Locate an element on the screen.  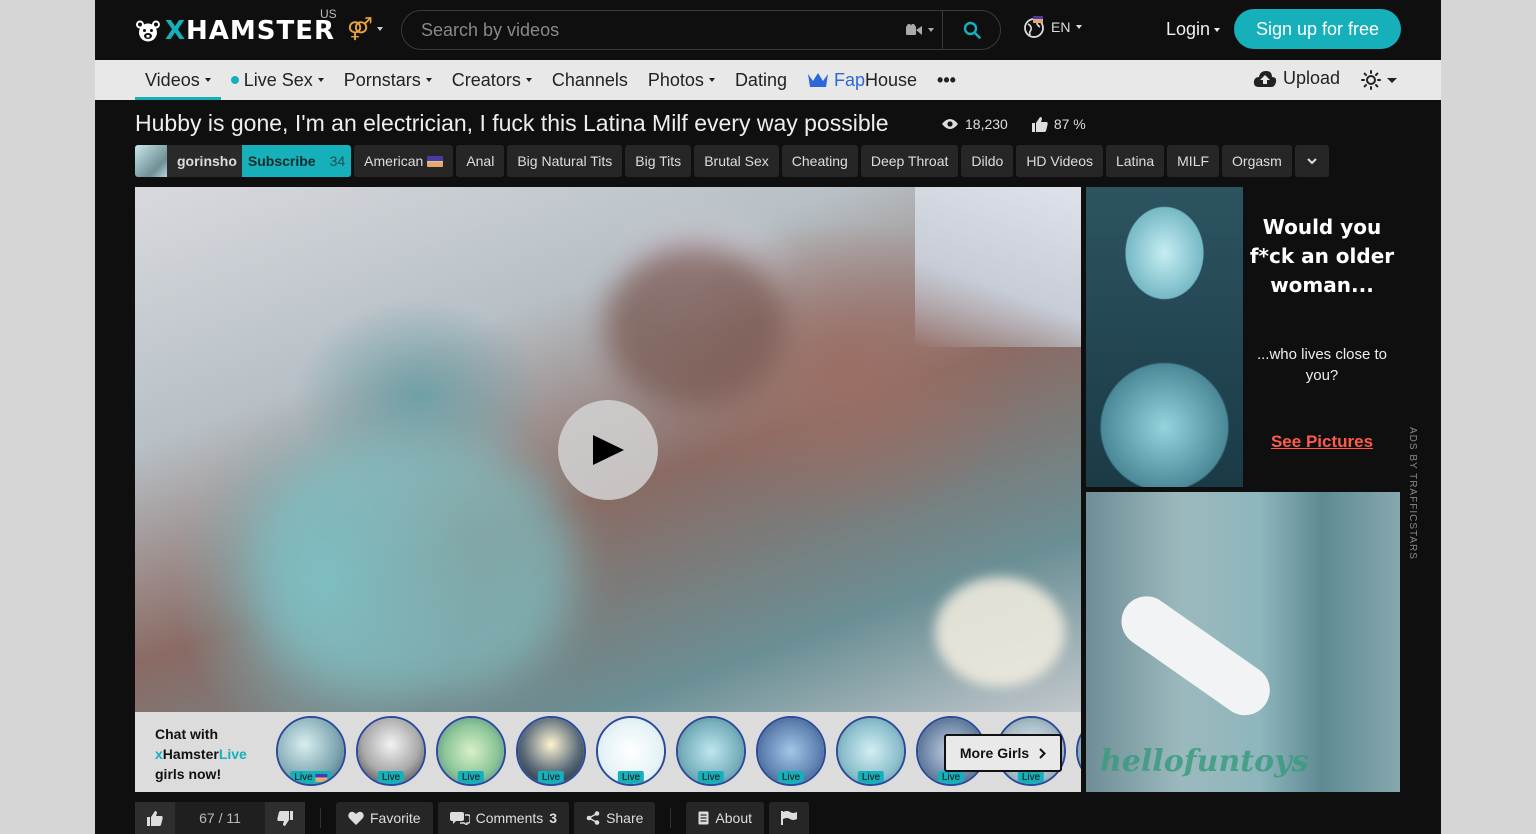
live-chat-promo: Chat with xHamsterLive girls now! is located at coordinates (201, 754).